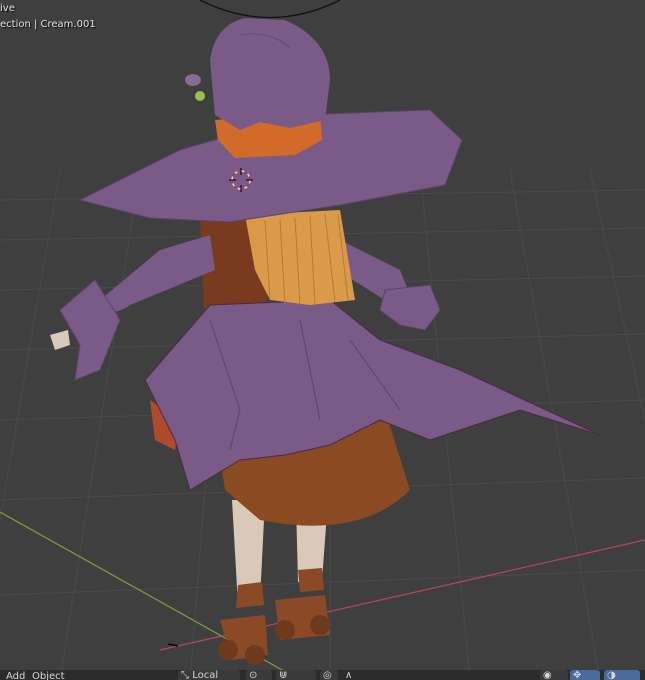 This screenshot has width=645, height=680. I want to click on snap-toggle: ⋓, so click(296, 675).